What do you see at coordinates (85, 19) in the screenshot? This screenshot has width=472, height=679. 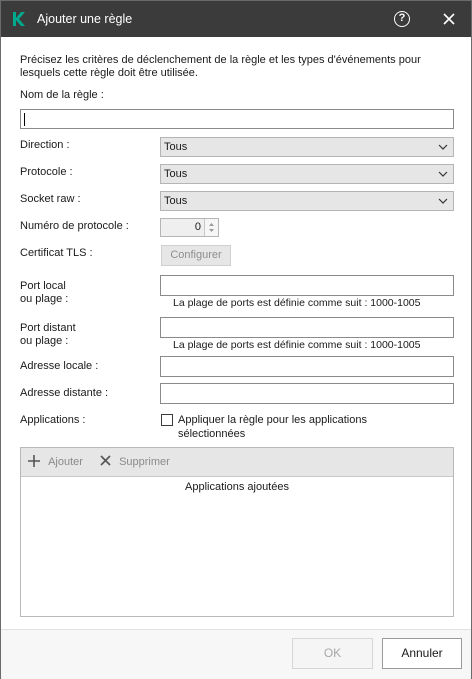 I see `dialog-title: Ajouter une règle` at bounding box center [85, 19].